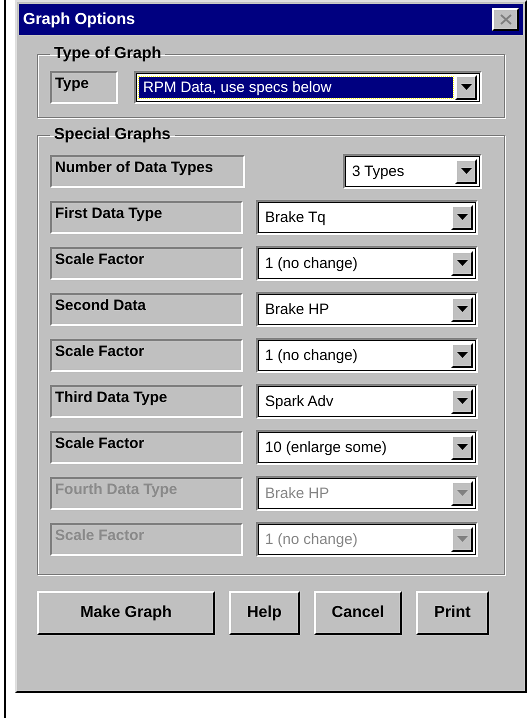 The image size is (527, 718). I want to click on close-button, so click(505, 19).